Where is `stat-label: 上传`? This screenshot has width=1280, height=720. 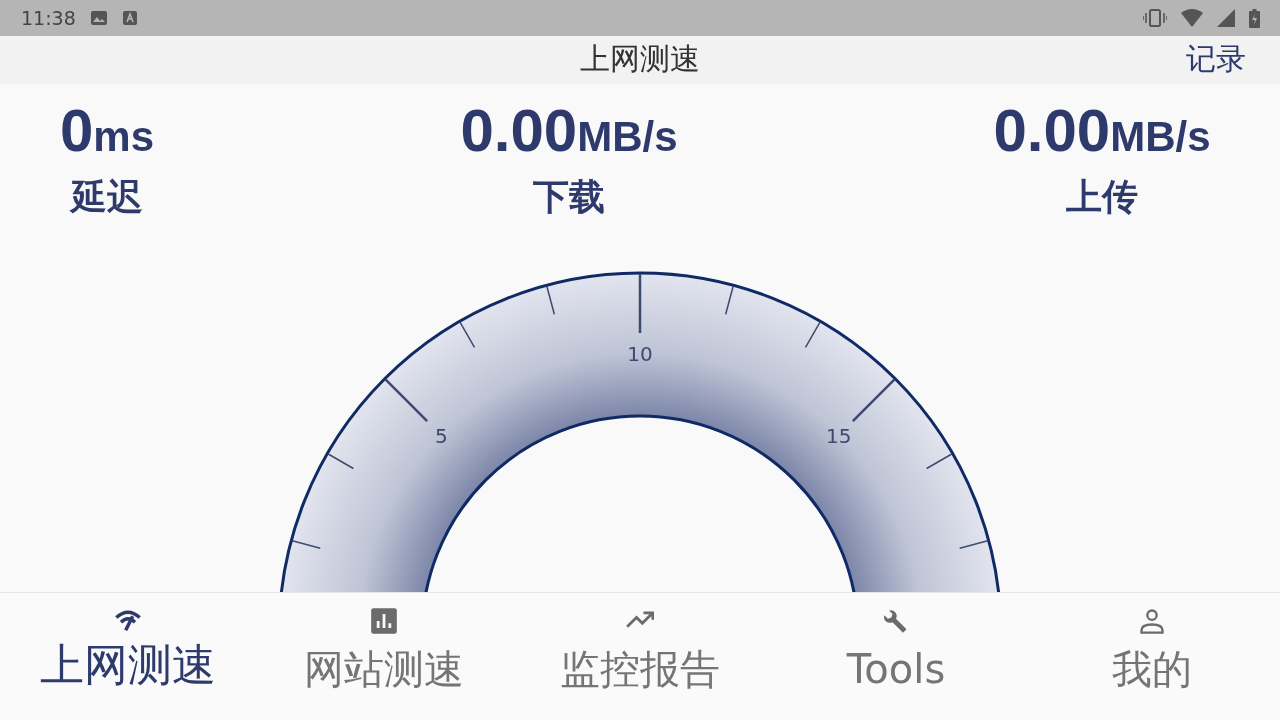 stat-label: 上传 is located at coordinates (1102, 197).